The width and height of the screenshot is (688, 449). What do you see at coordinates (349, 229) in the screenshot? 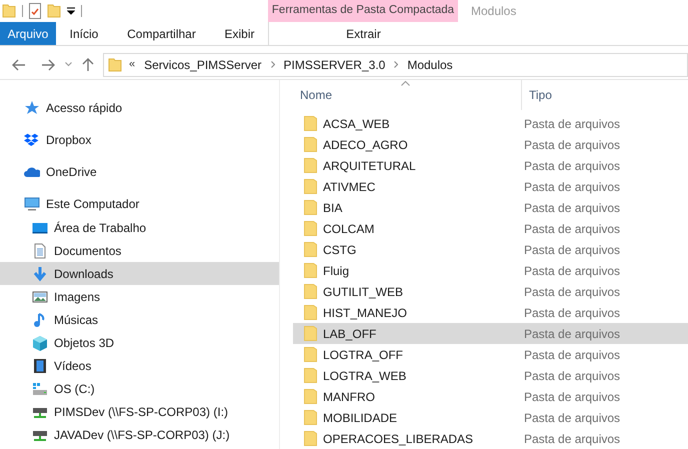
I see `file-name: COLCAM` at bounding box center [349, 229].